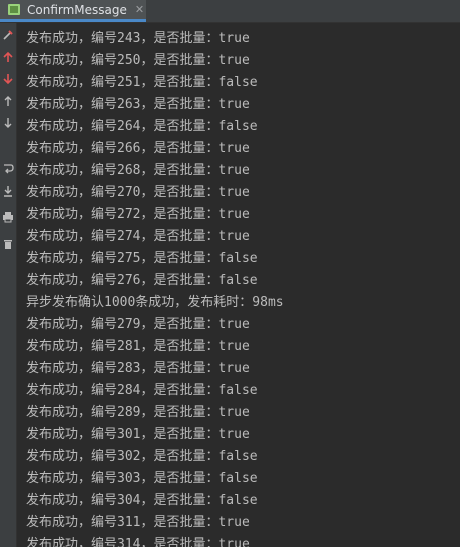 This screenshot has height=547, width=460. Describe the element at coordinates (155, 302) in the screenshot. I see `console-line: 异步发布确认1000条成功，发布耗时：98ms` at that location.